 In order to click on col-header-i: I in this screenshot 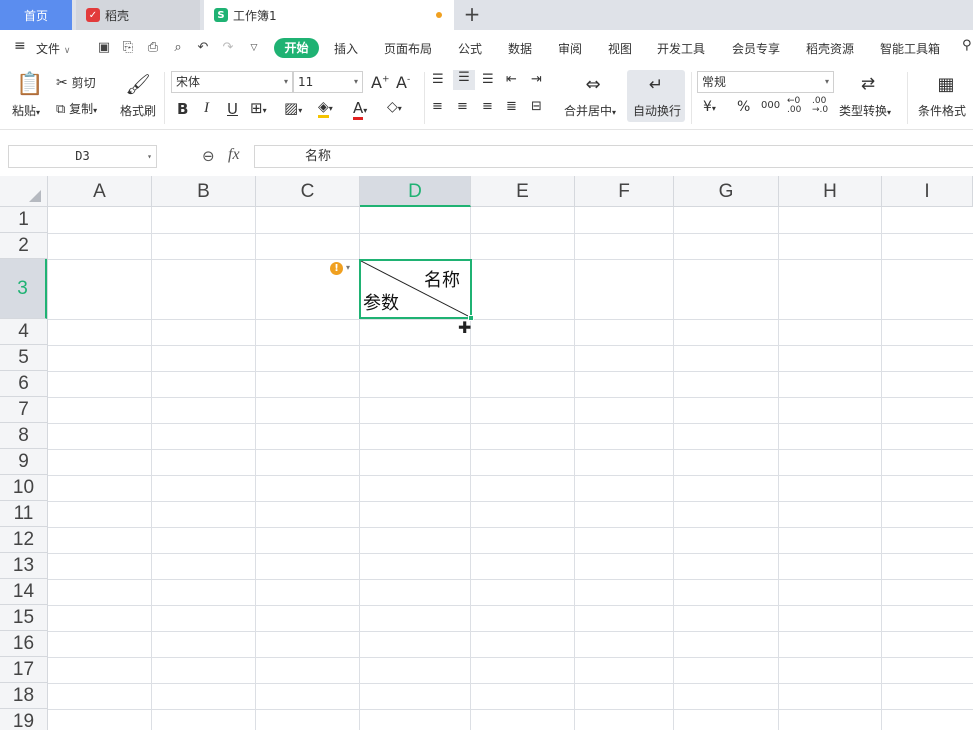, I will do `click(927, 191)`.